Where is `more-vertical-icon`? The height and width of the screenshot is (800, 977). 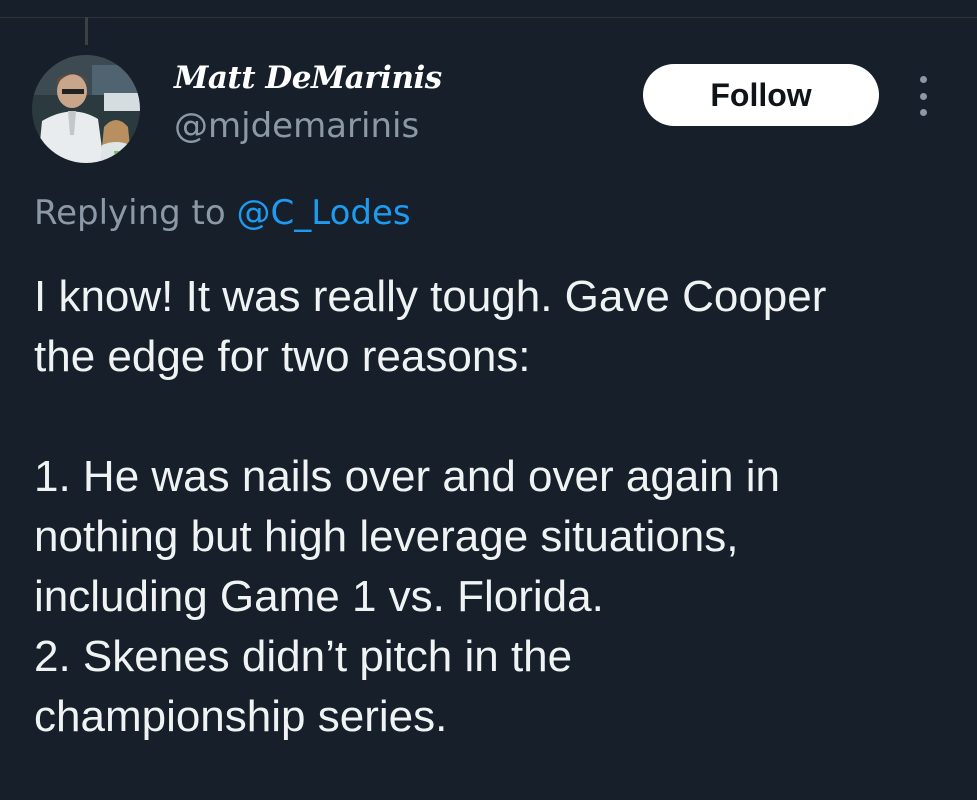 more-vertical-icon is located at coordinates (923, 96).